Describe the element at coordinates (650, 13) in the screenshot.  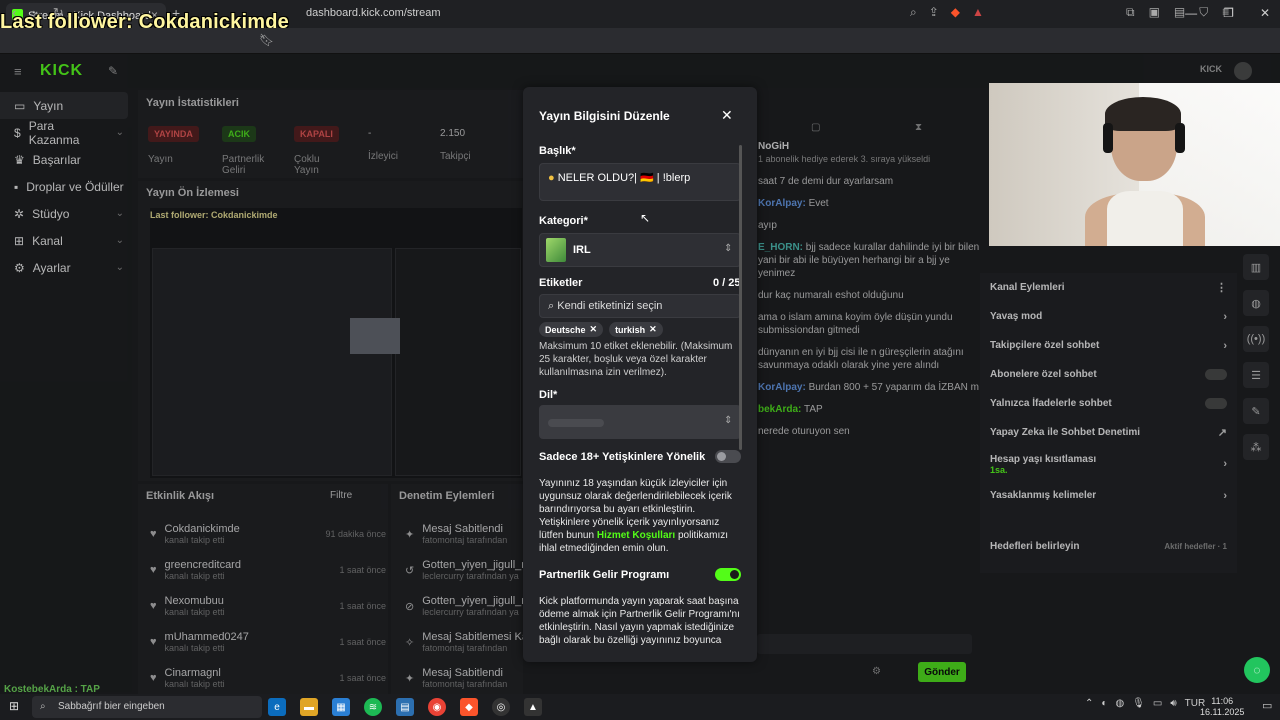
I see `url-field: dashboard.kick.com/stream` at that location.